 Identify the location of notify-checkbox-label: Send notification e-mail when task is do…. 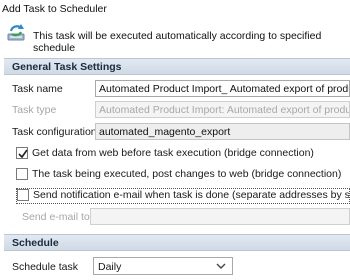
(191, 195).